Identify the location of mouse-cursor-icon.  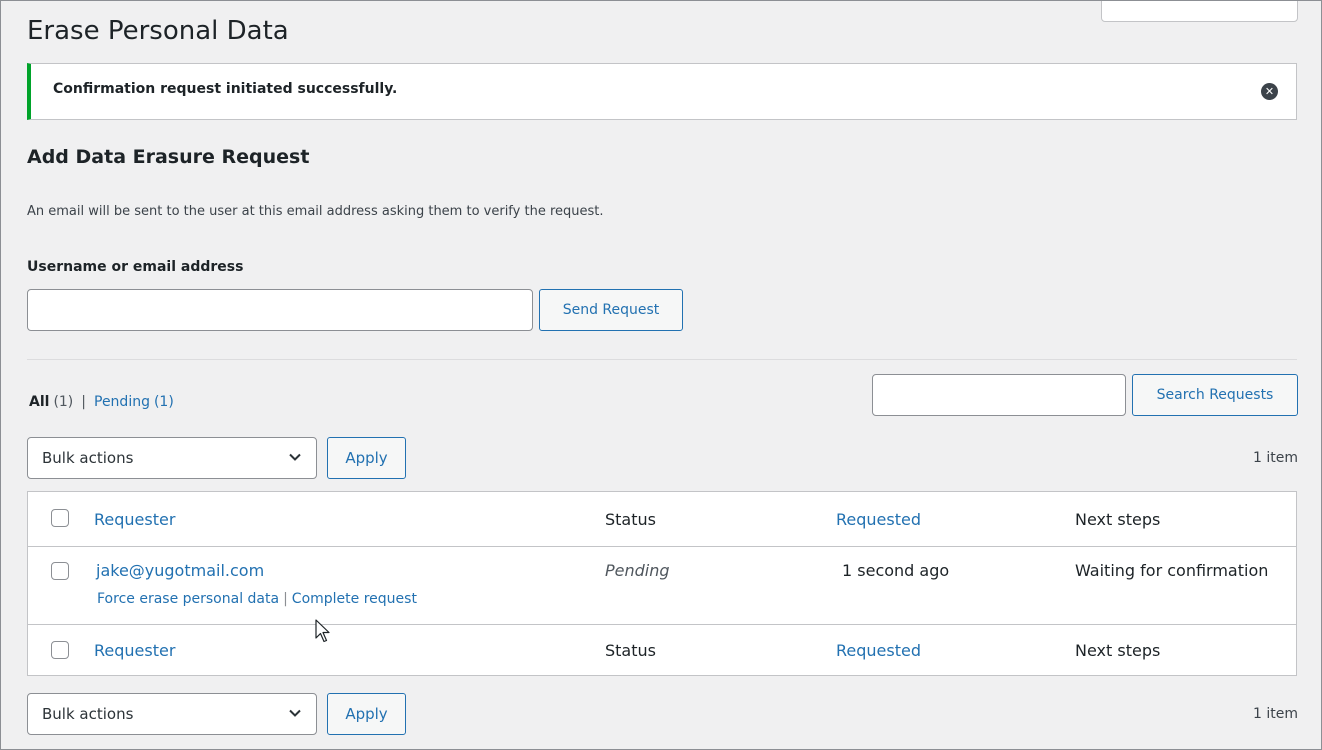
(322, 631).